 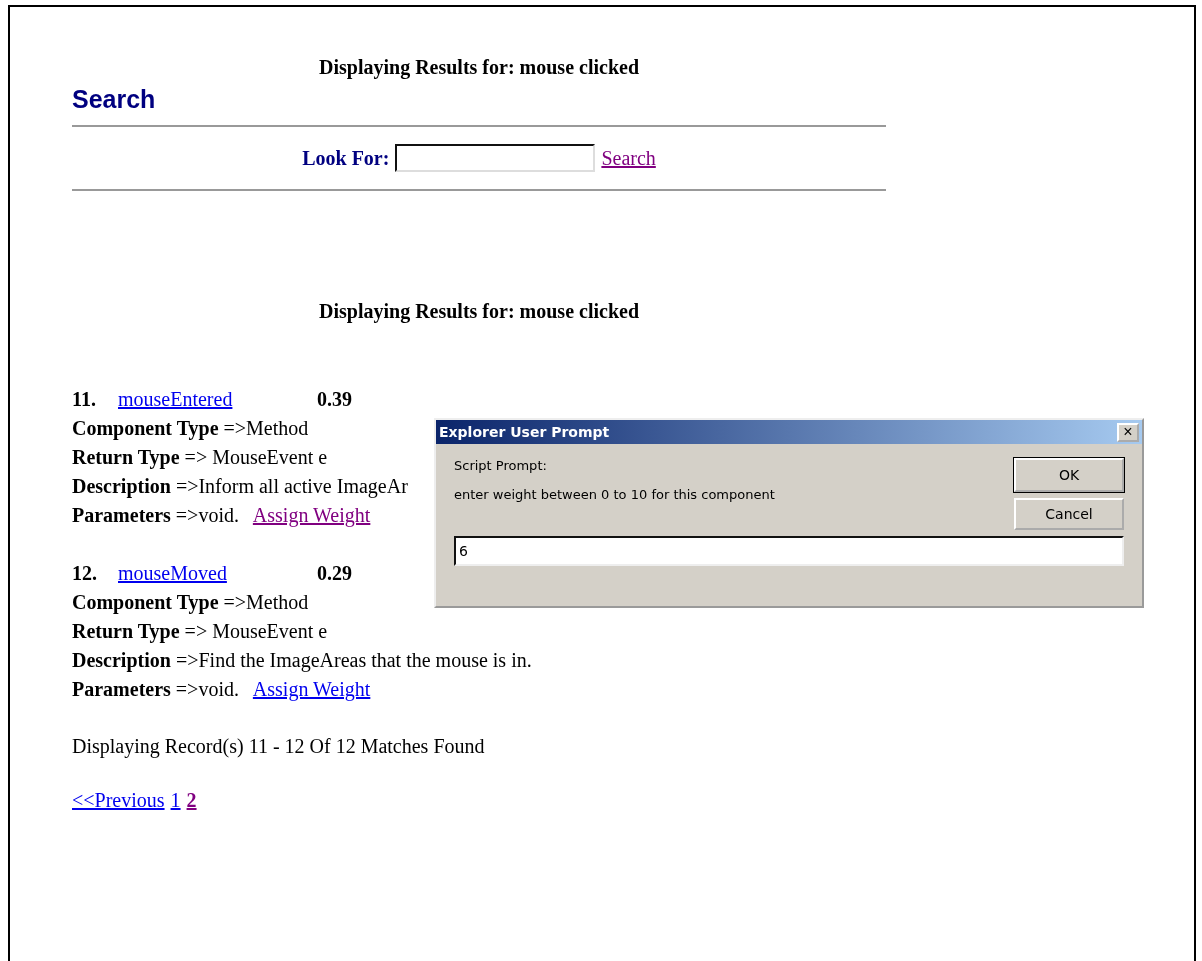 I want to click on previous-link: <<Previous, so click(x=118, y=800).